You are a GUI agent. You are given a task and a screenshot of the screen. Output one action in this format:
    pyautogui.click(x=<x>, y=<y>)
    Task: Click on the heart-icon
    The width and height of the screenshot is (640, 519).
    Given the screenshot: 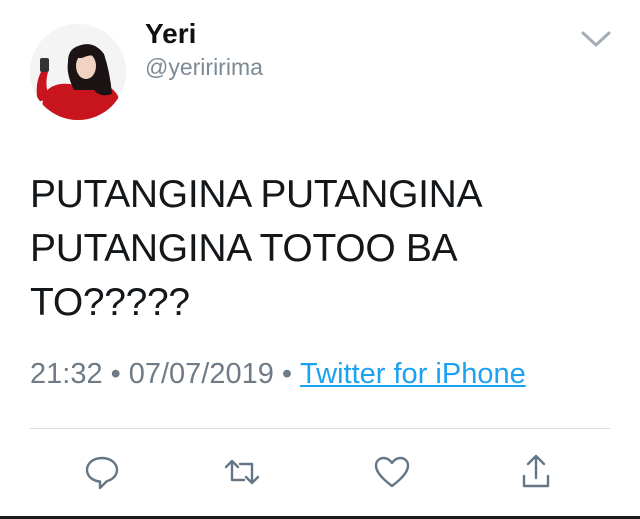 What is the action you would take?
    pyautogui.click(x=392, y=472)
    